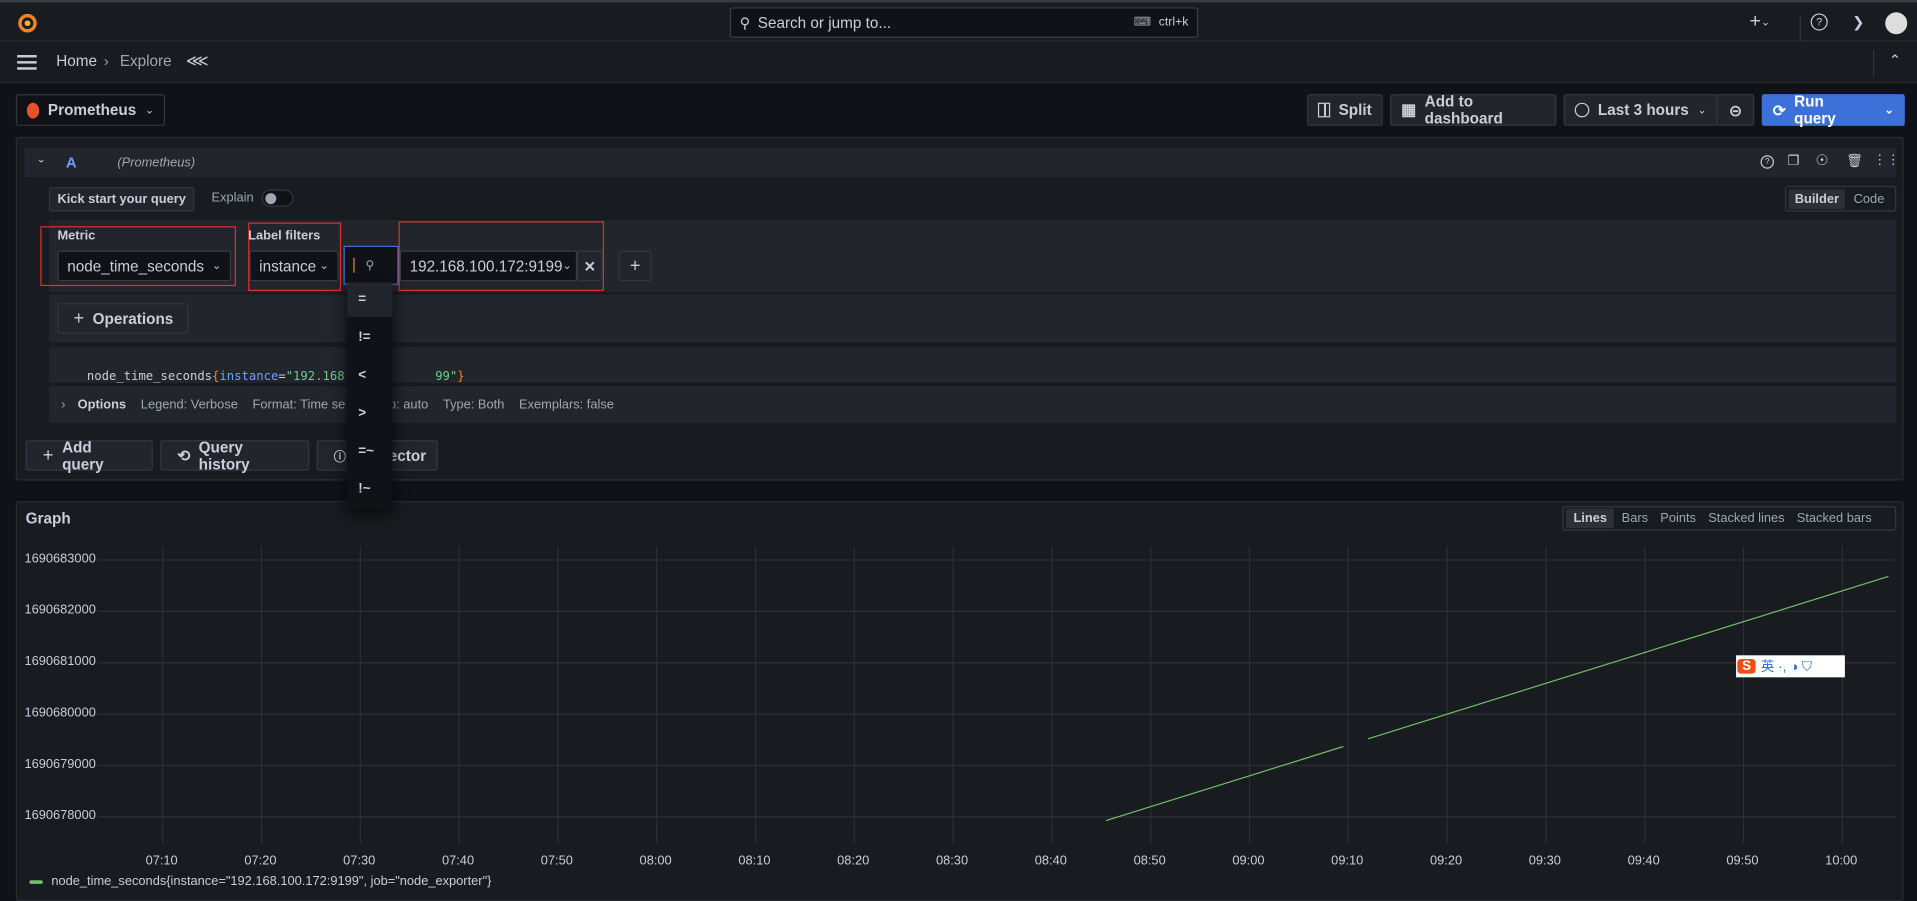 The height and width of the screenshot is (901, 1917). I want to click on x-tick-label: 09:10, so click(1347, 861).